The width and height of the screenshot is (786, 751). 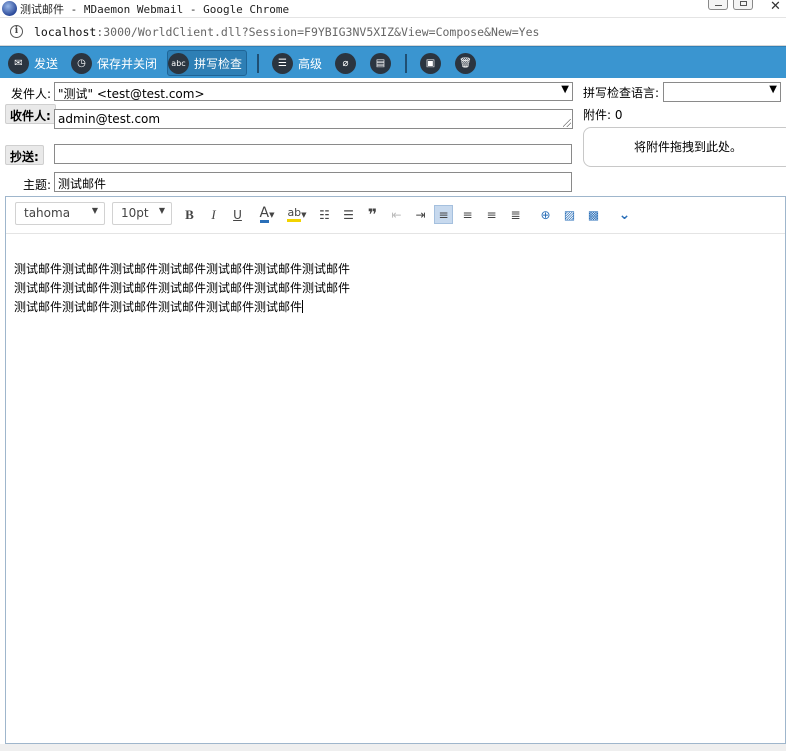 I want to click on site-info-icon: i, so click(x=16, y=31).